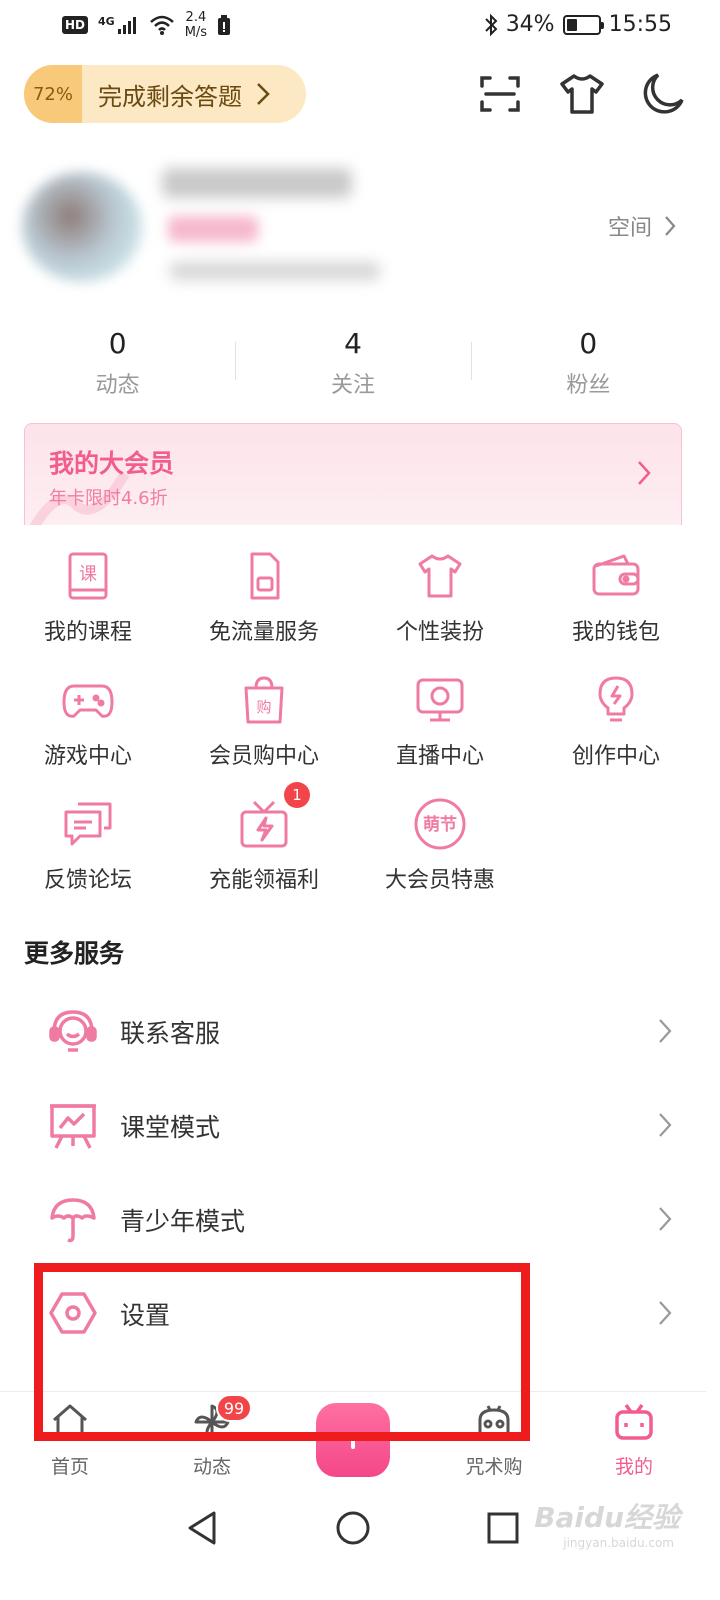  Describe the element at coordinates (629, 228) in the screenshot. I see `space-label: 空间` at that location.